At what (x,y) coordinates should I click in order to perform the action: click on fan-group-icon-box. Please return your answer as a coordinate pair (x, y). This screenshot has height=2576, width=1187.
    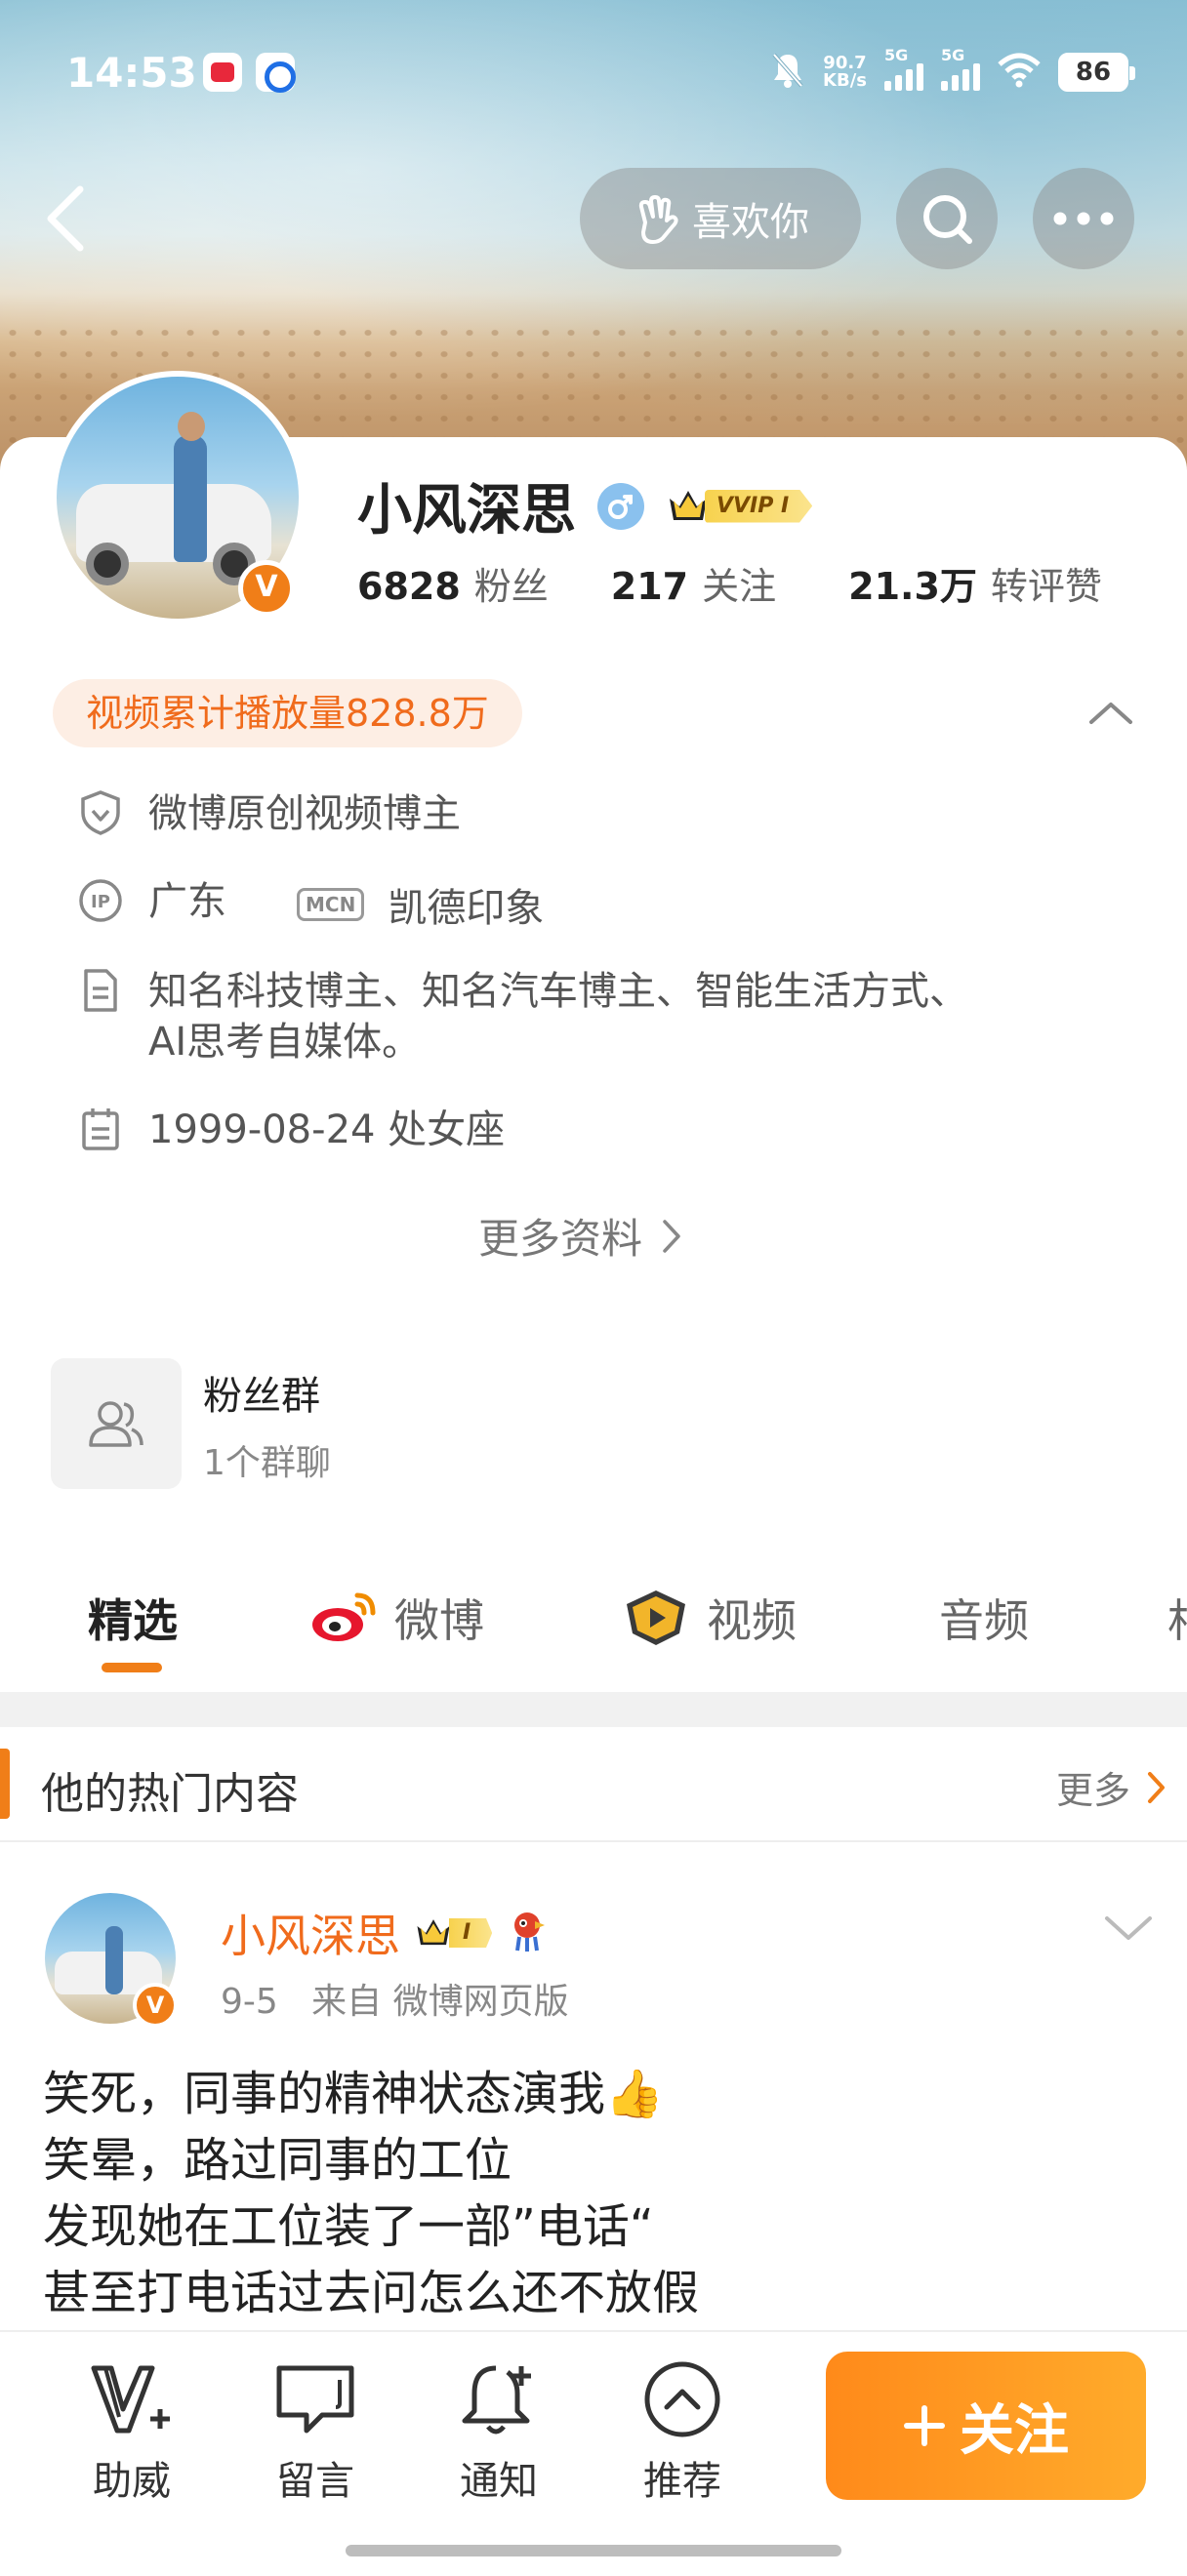
    Looking at the image, I should click on (116, 1423).